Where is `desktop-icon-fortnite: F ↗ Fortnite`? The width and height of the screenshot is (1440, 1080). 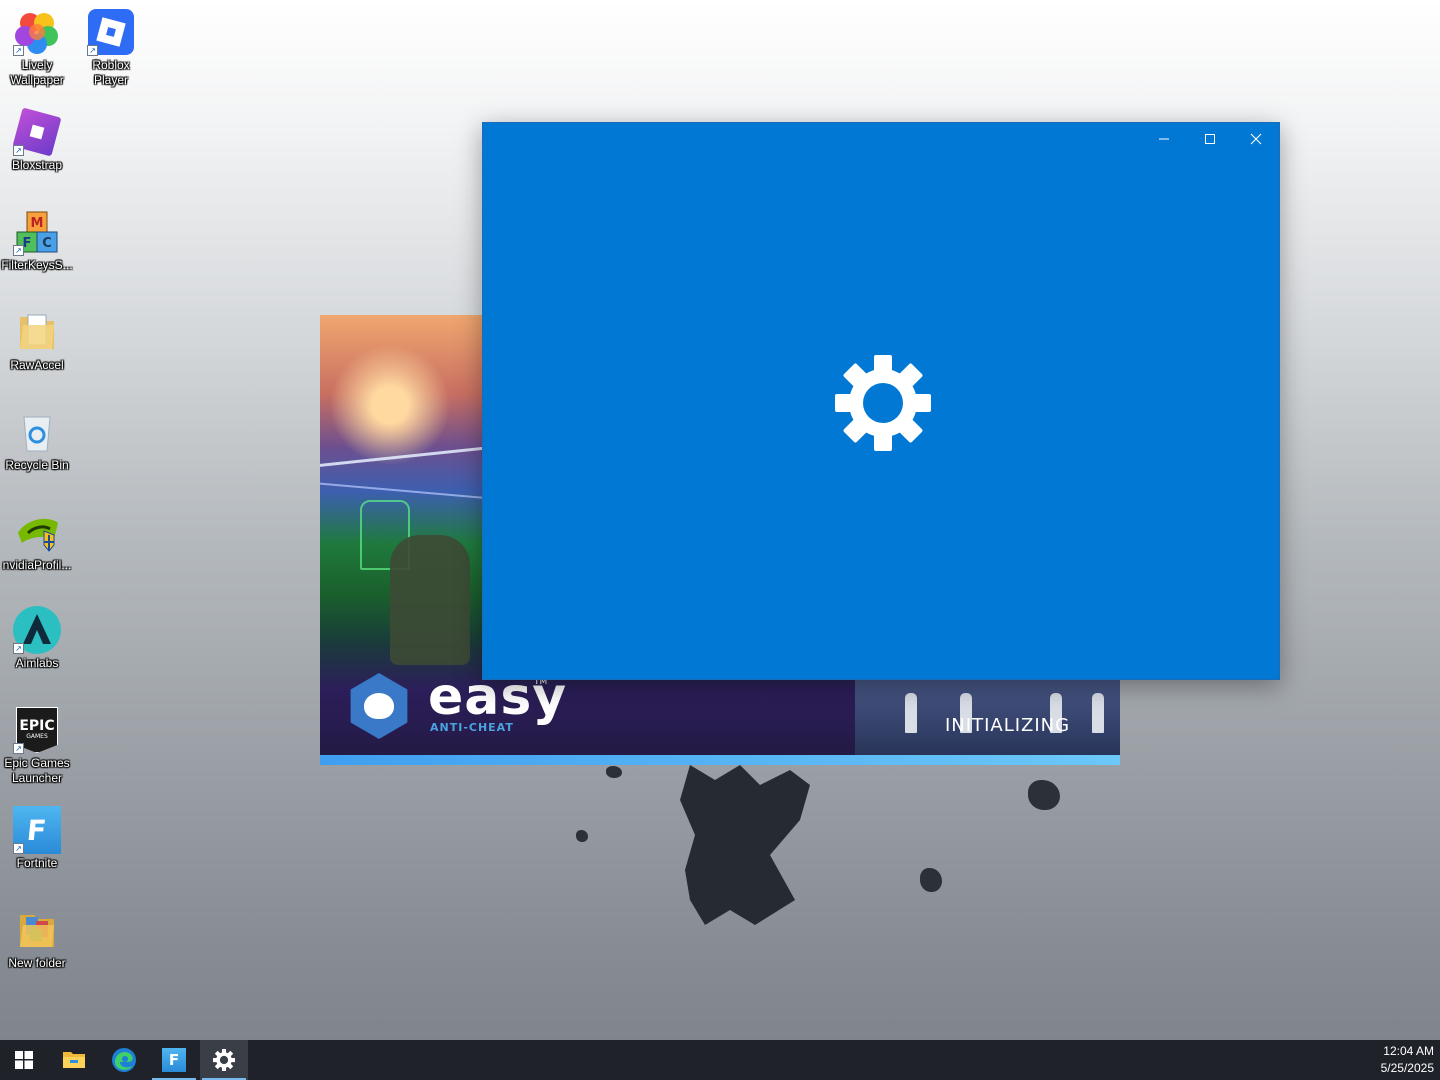
desktop-icon-fortnite: F ↗ Fortnite is located at coordinates (37, 838).